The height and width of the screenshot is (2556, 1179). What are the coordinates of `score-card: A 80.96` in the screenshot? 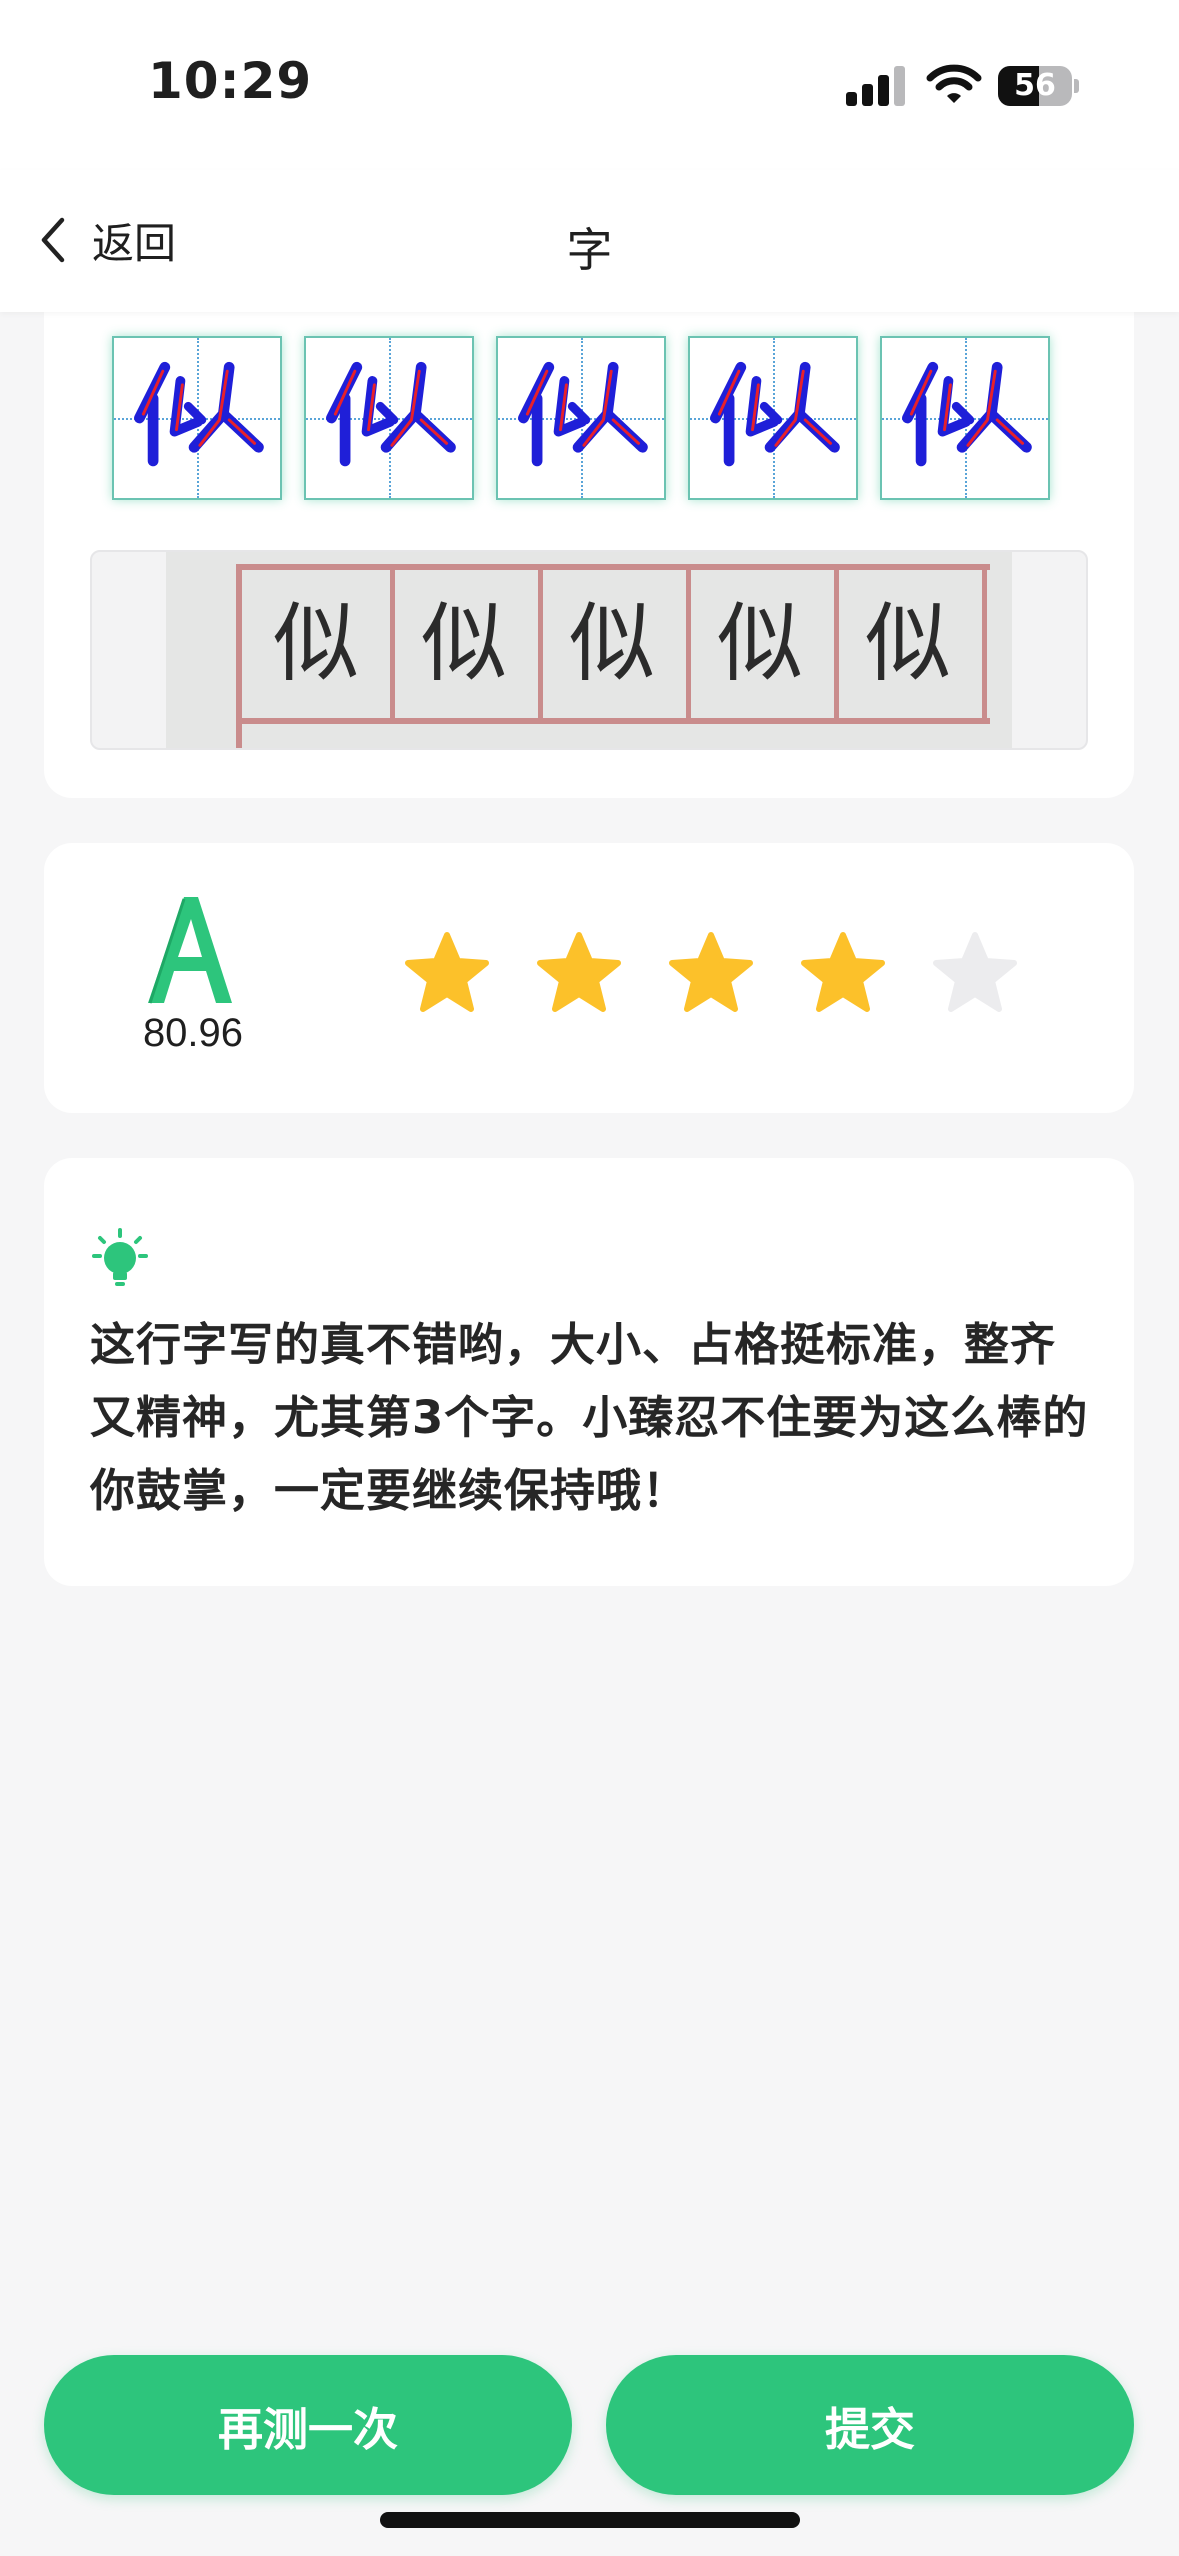 It's located at (589, 978).